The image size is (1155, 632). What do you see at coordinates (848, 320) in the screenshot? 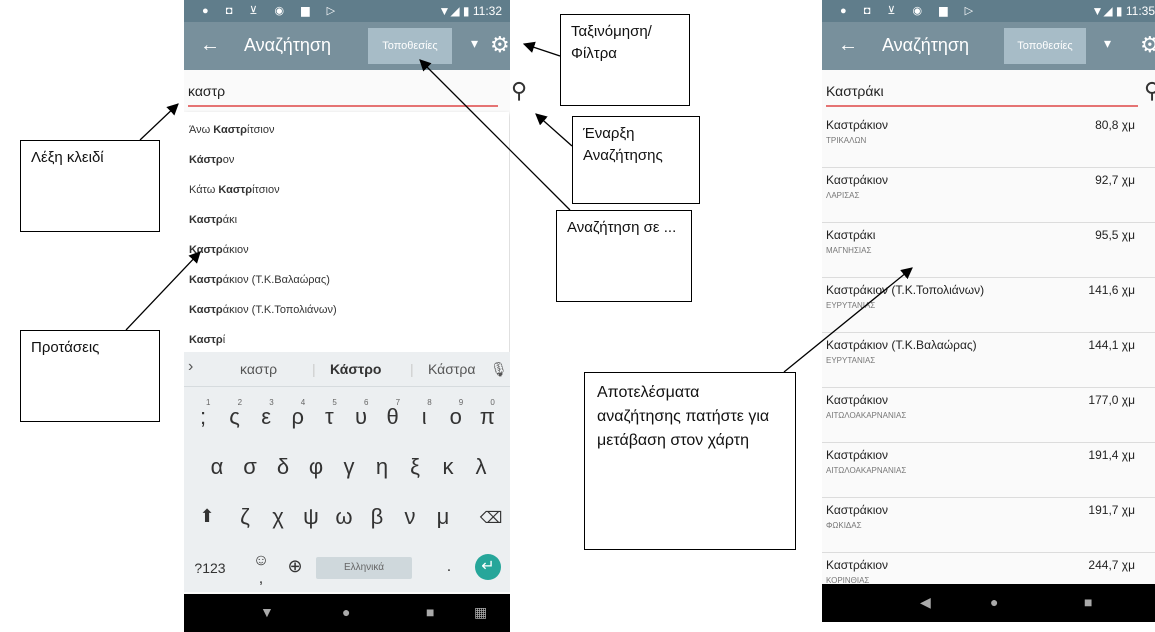
I see `arrow-results` at bounding box center [848, 320].